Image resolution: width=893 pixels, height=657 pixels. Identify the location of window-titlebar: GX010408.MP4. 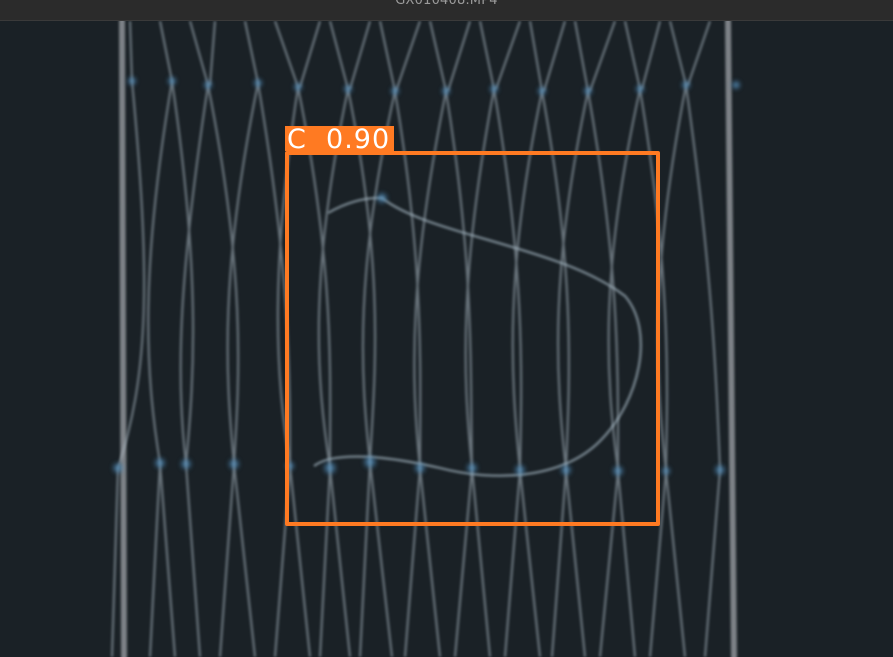
(446, 10).